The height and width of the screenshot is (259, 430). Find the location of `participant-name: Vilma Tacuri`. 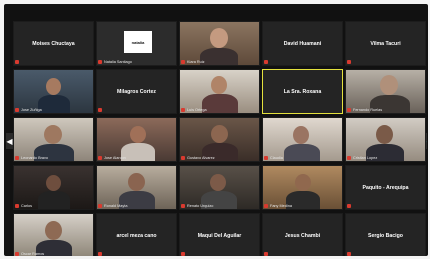

participant-name: Vilma Tacuri is located at coordinates (385, 43).